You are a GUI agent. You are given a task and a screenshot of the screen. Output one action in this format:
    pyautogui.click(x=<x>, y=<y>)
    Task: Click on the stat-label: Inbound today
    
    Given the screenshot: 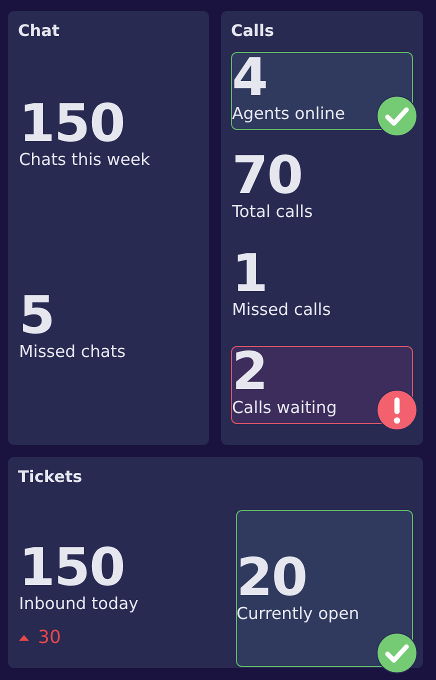 What is the action you would take?
    pyautogui.click(x=79, y=604)
    